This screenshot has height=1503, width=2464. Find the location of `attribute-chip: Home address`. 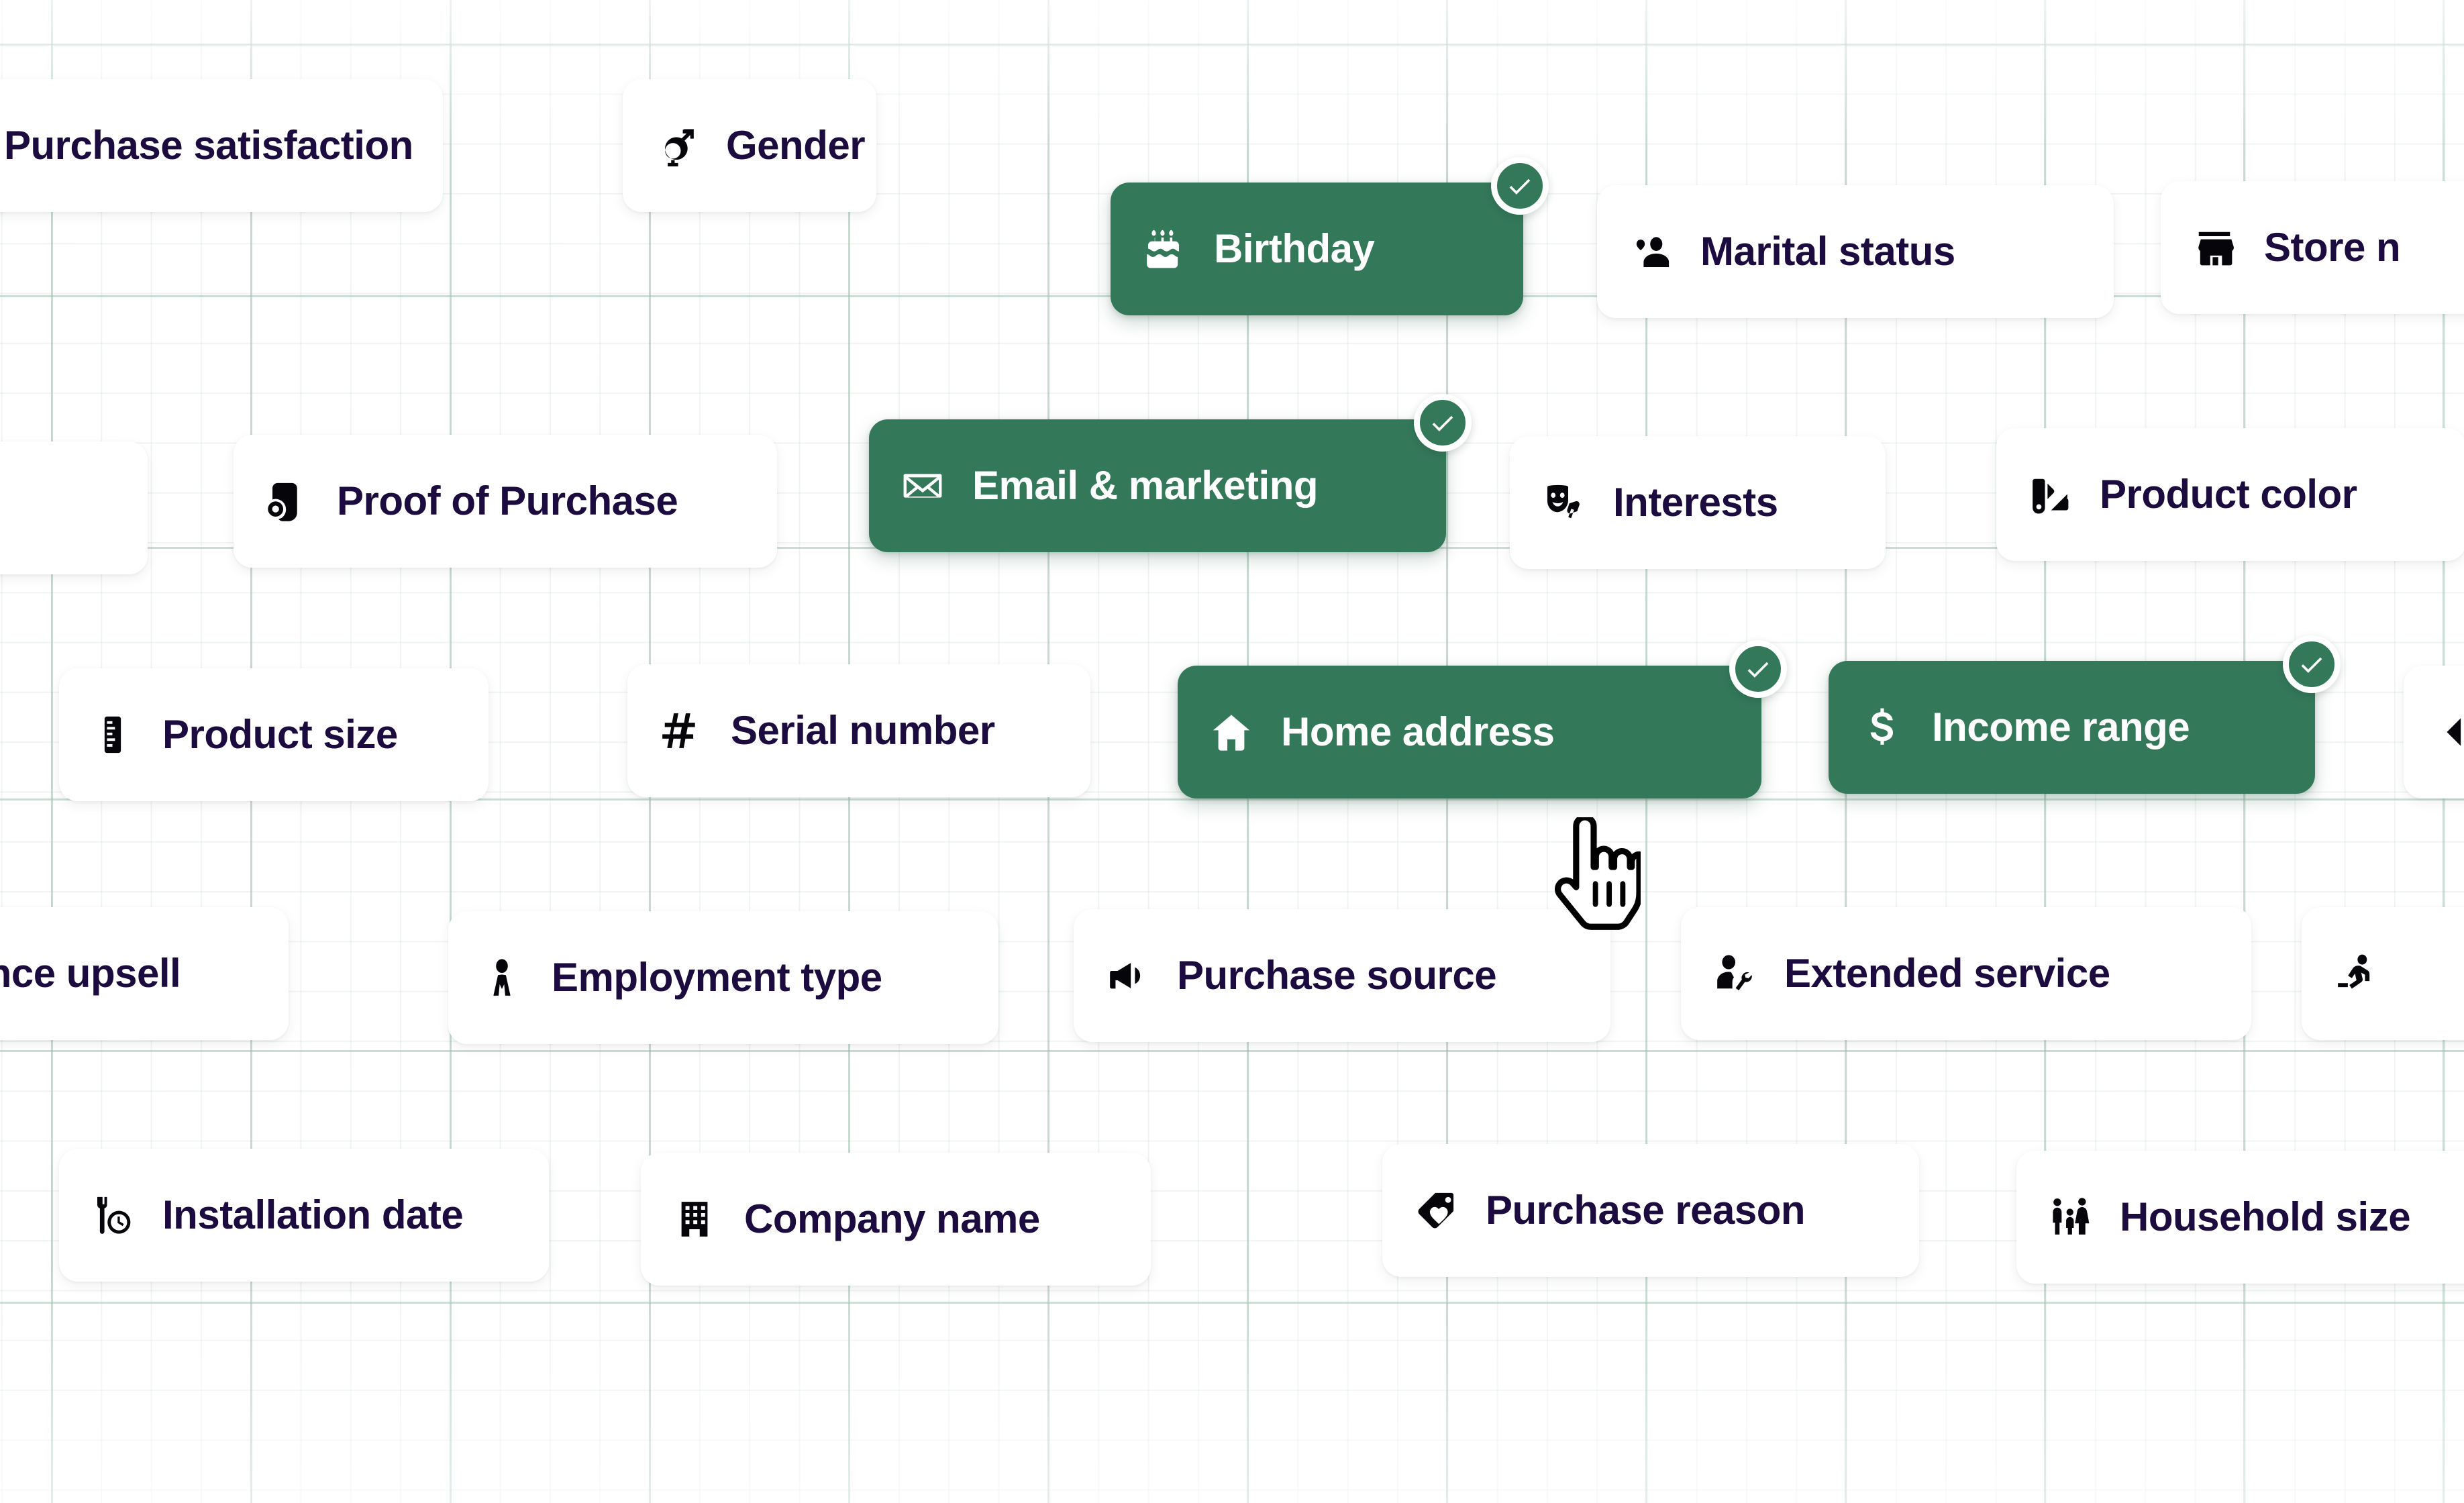

attribute-chip: Home address is located at coordinates (1482, 719).